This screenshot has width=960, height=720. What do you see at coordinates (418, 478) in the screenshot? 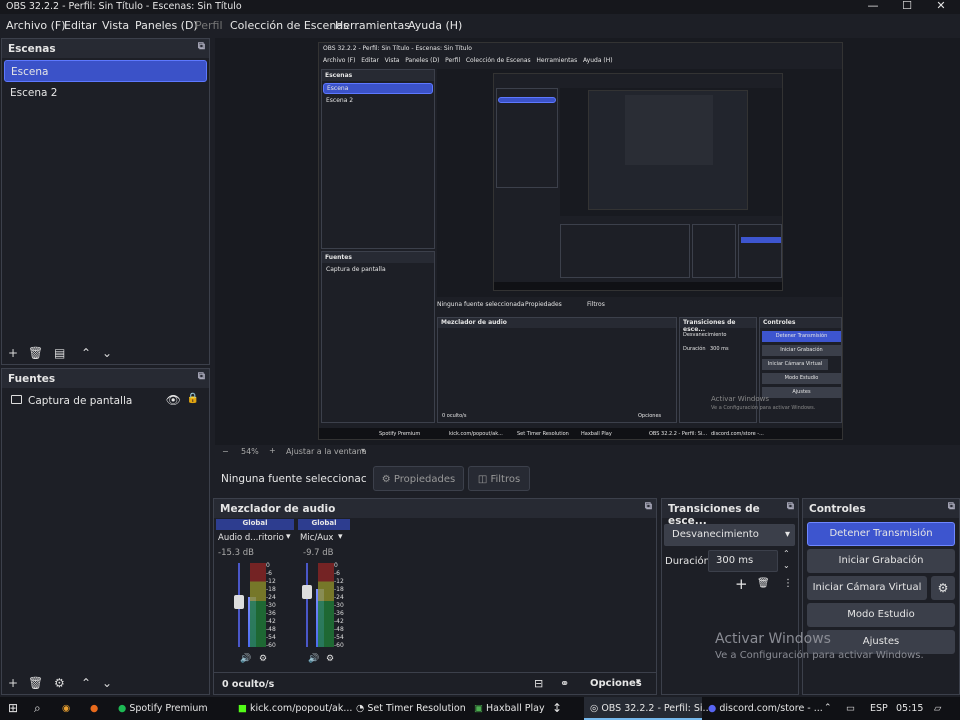
I see `properties-button: ⚙ Propiedades` at bounding box center [418, 478].